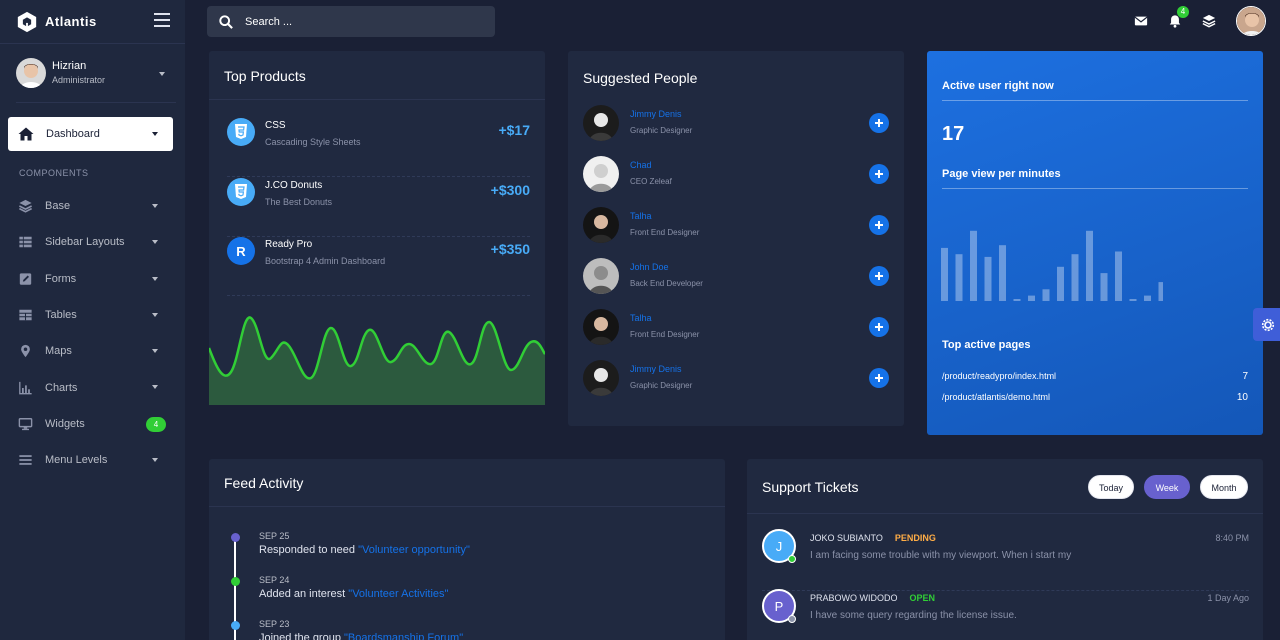  Describe the element at coordinates (1178, 17) in the screenshot. I see `notification-button: 4` at that location.